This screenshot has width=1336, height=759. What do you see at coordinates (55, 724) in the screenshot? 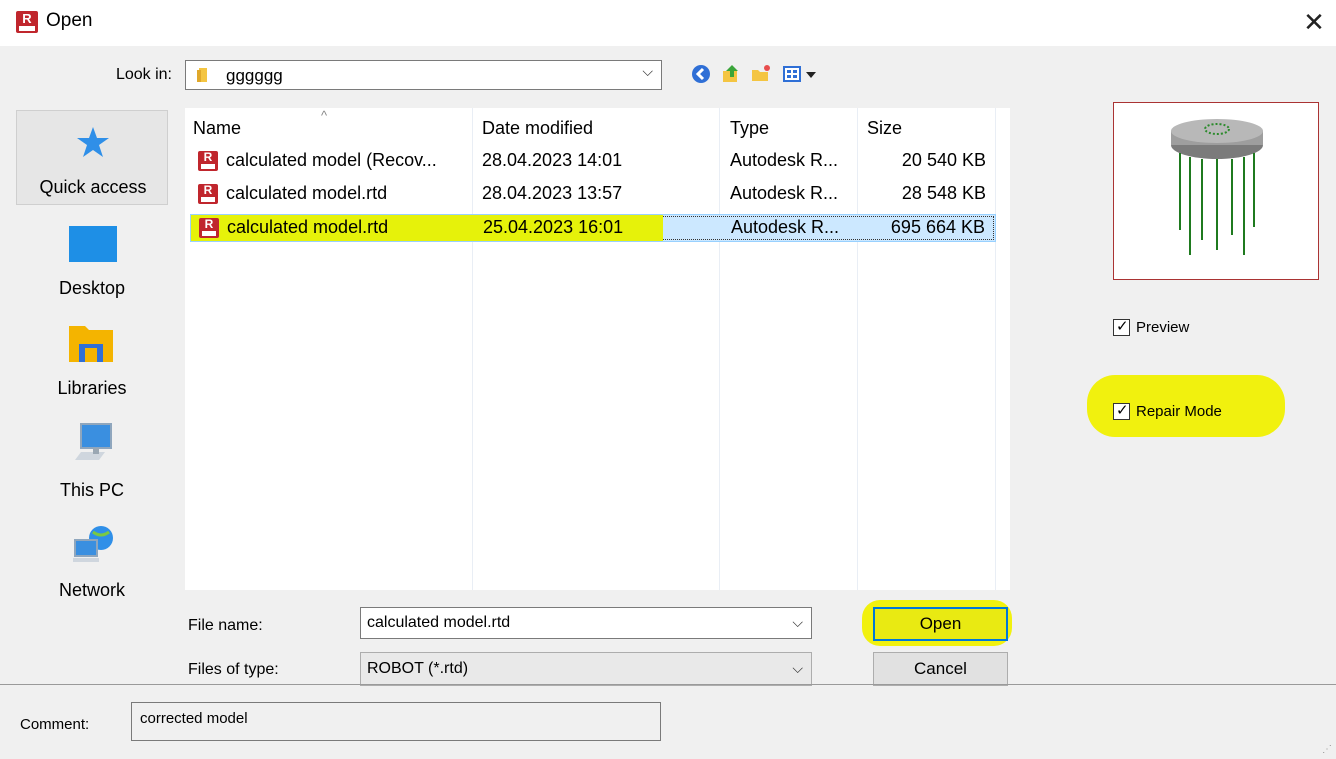
I see `comment-label: Comment:` at bounding box center [55, 724].